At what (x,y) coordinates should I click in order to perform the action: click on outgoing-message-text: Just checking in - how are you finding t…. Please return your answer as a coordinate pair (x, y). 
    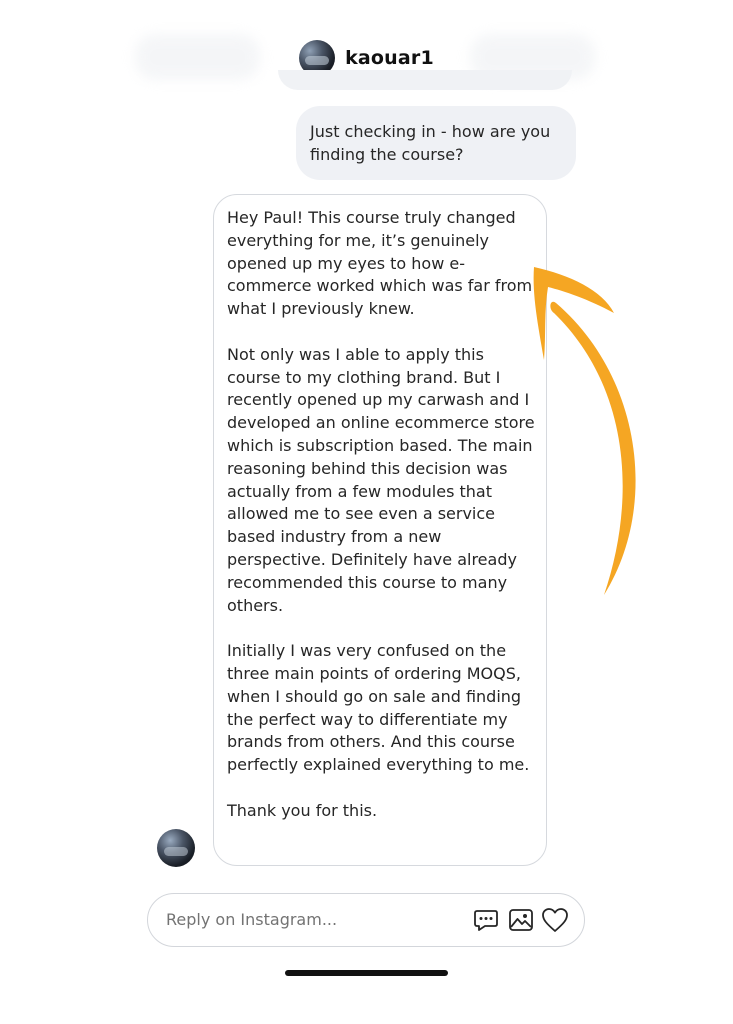
    Looking at the image, I should click on (430, 143).